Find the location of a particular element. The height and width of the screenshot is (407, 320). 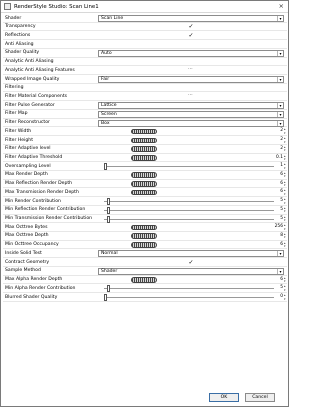

dropdown-value: Lattice is located at coordinates (109, 106).